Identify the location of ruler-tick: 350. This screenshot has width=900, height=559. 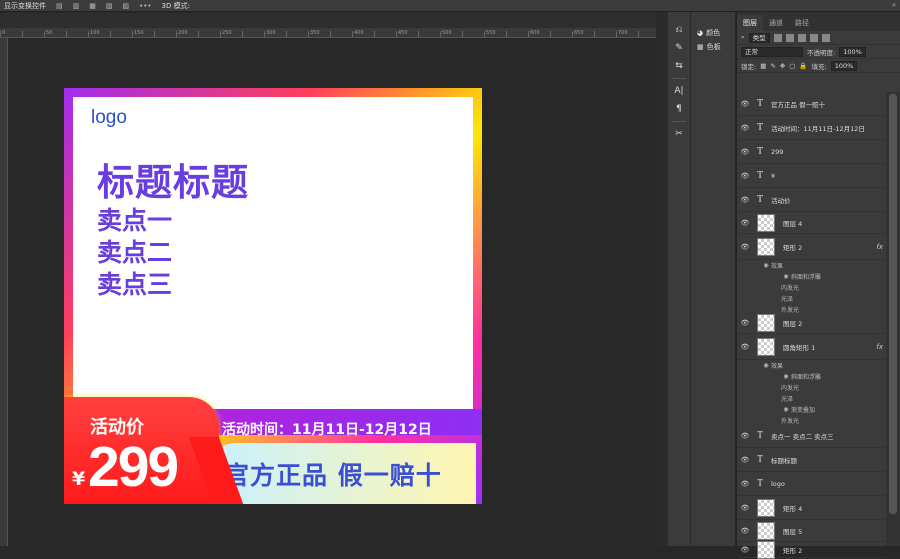
(319, 34).